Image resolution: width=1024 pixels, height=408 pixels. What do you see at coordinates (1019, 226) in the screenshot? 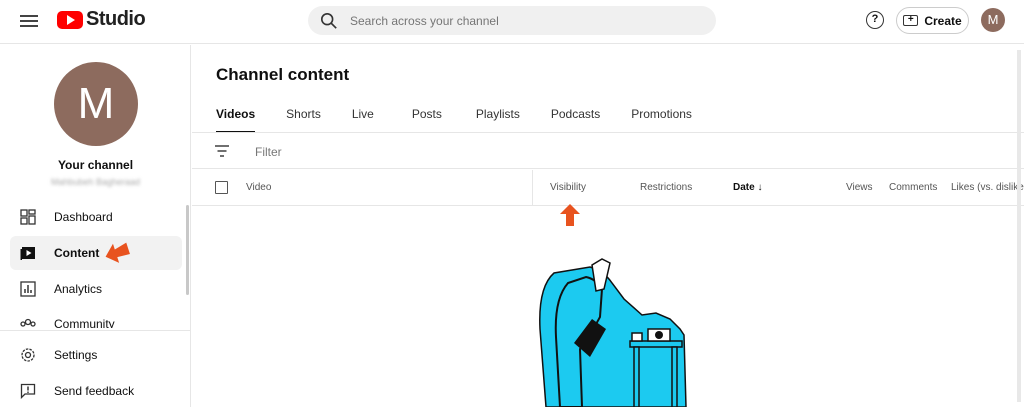
I see `main-scrollbar` at bounding box center [1019, 226].